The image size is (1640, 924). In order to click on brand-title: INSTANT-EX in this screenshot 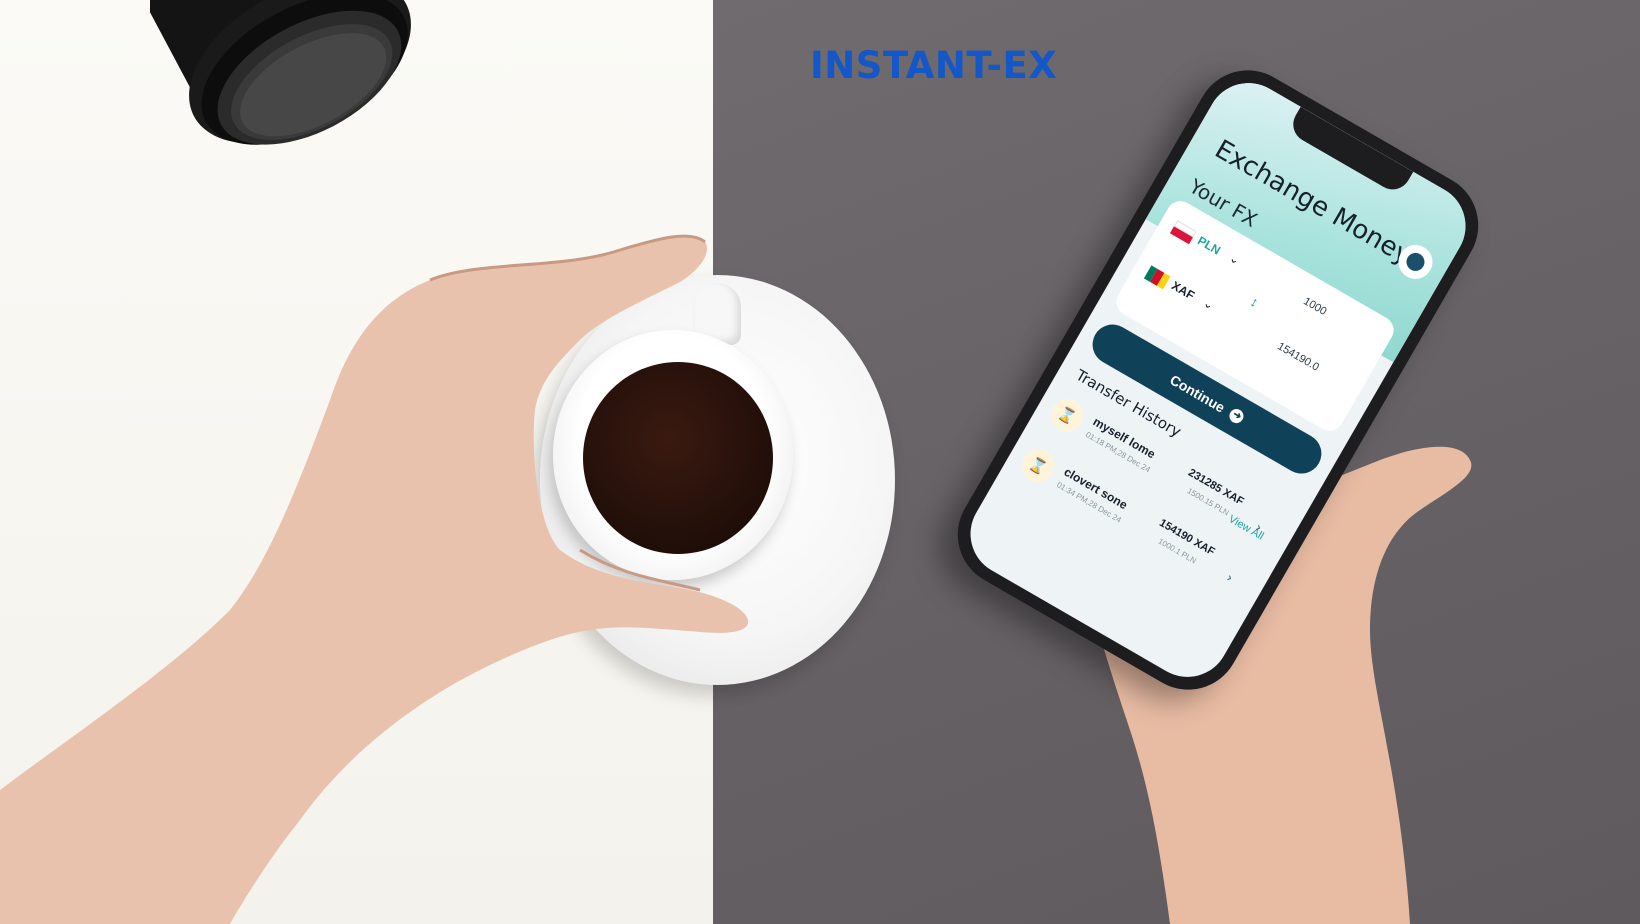, I will do `click(934, 65)`.